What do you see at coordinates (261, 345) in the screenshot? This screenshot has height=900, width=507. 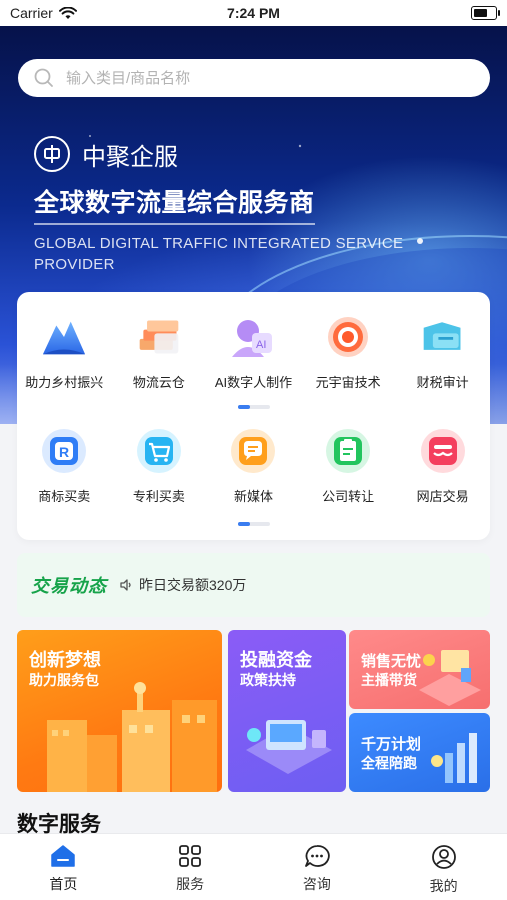 I see `svg-text: AI` at bounding box center [261, 345].